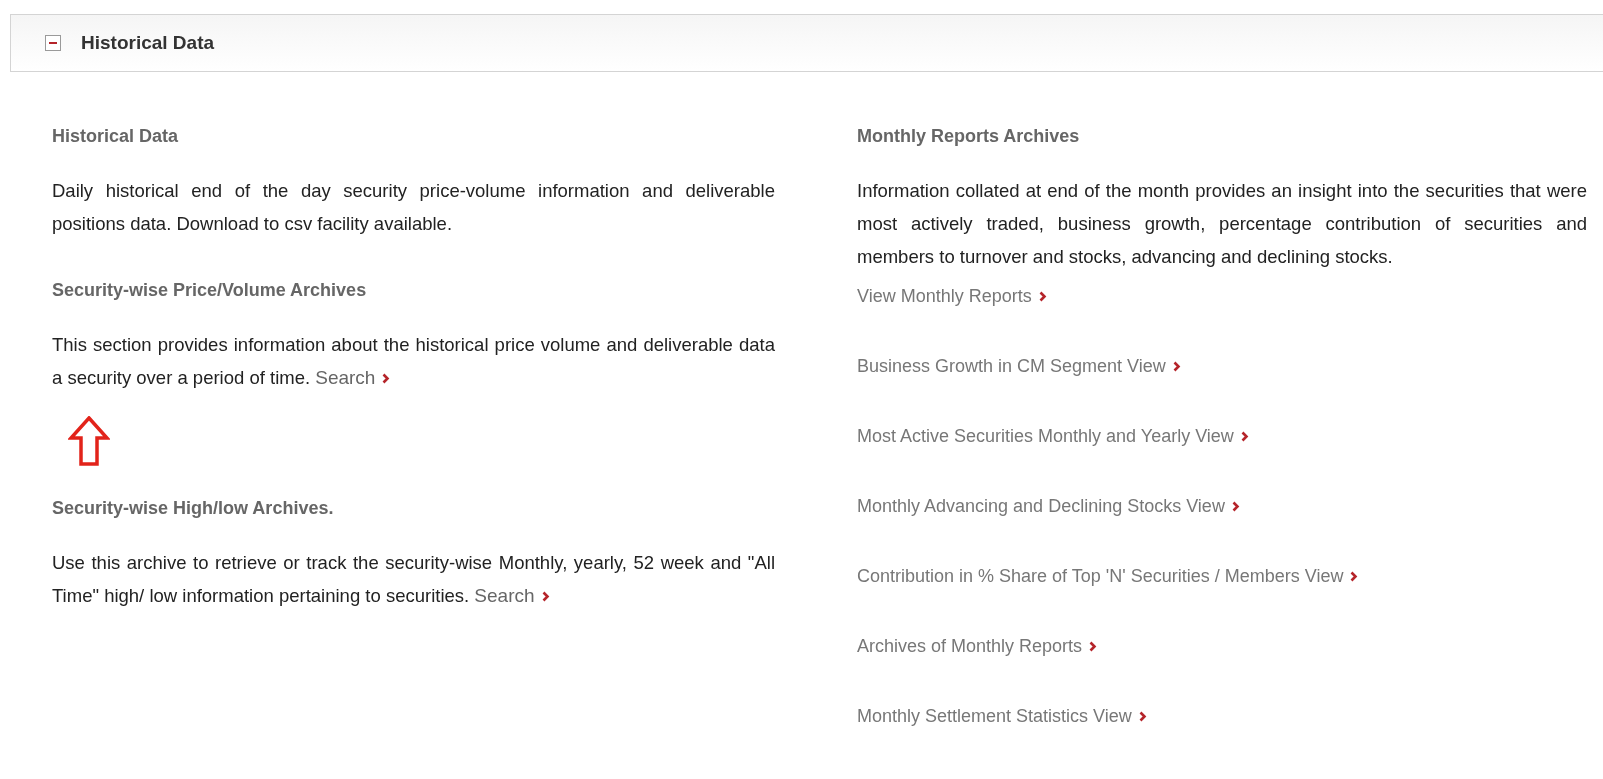  I want to click on section-text: Information collated at end of the month provides an insight into the securities that were most actively traded, business growth, percentage contribution of securities and members to turnover and stocks, advancing and declining stocks., so click(1222, 224).